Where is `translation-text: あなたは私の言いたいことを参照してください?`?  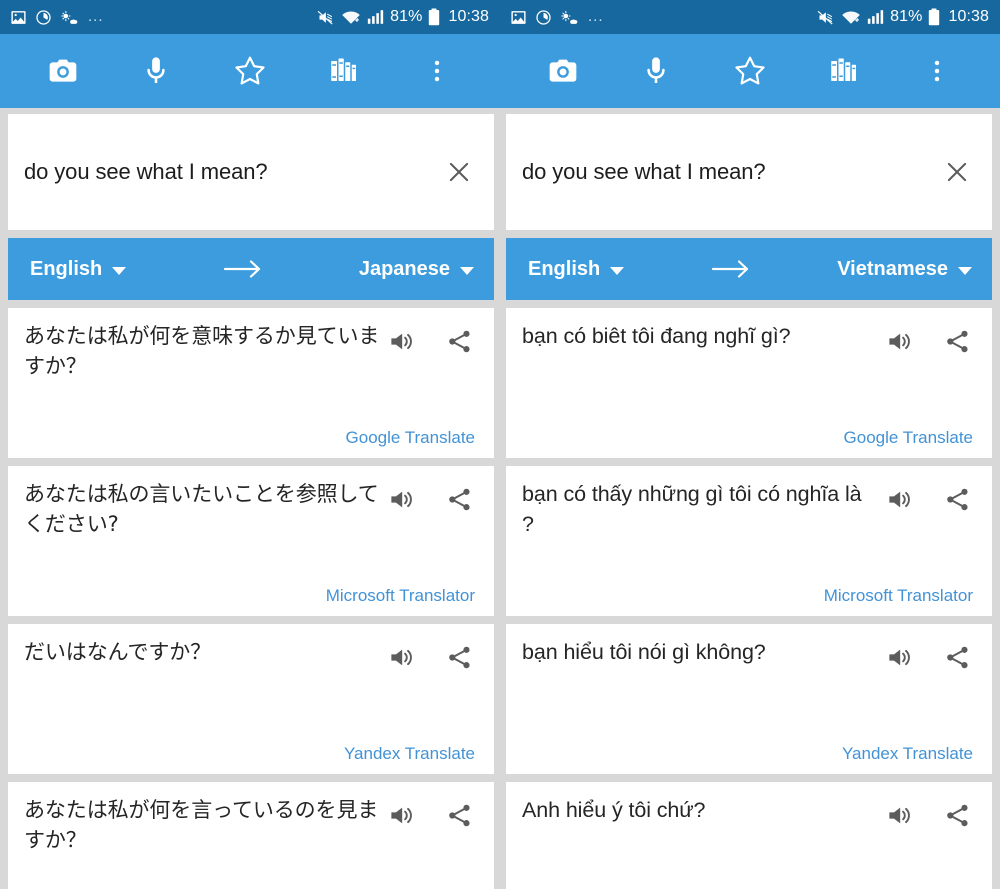 translation-text: あなたは私の言いたいことを参照してください? is located at coordinates (201, 509).